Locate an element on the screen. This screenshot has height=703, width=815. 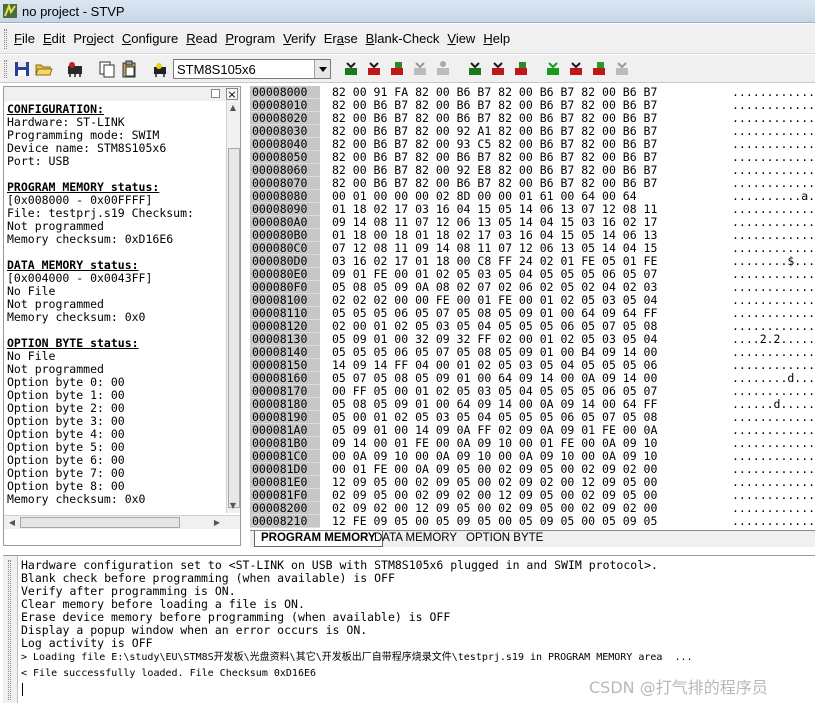
open-folder-icon is located at coordinates (44, 70).